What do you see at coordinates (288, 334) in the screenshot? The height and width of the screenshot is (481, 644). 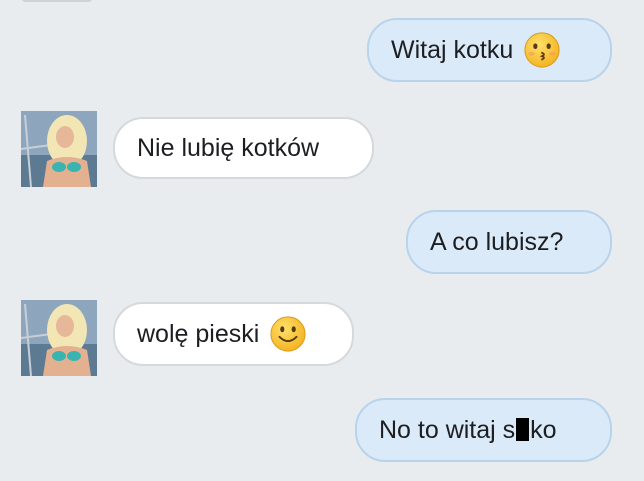 I see `smiling-face-icon` at bounding box center [288, 334].